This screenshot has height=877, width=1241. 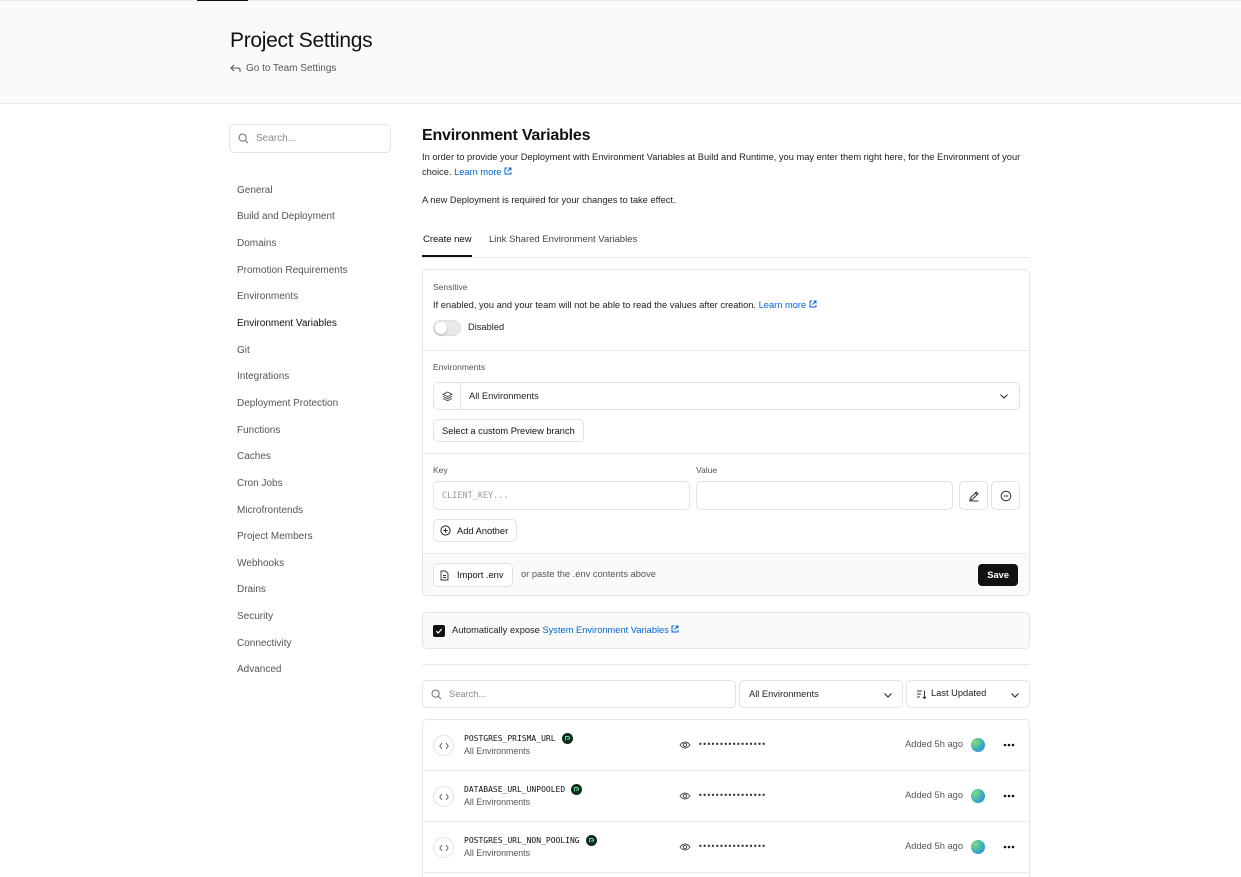 I want to click on integration-badge-icon, so click(x=577, y=789).